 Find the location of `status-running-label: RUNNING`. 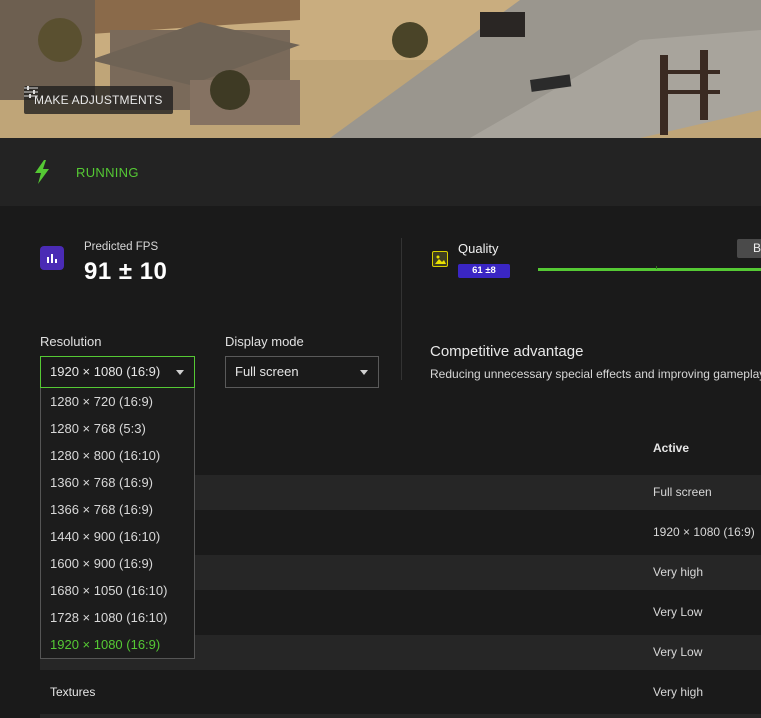

status-running-label: RUNNING is located at coordinates (107, 172).